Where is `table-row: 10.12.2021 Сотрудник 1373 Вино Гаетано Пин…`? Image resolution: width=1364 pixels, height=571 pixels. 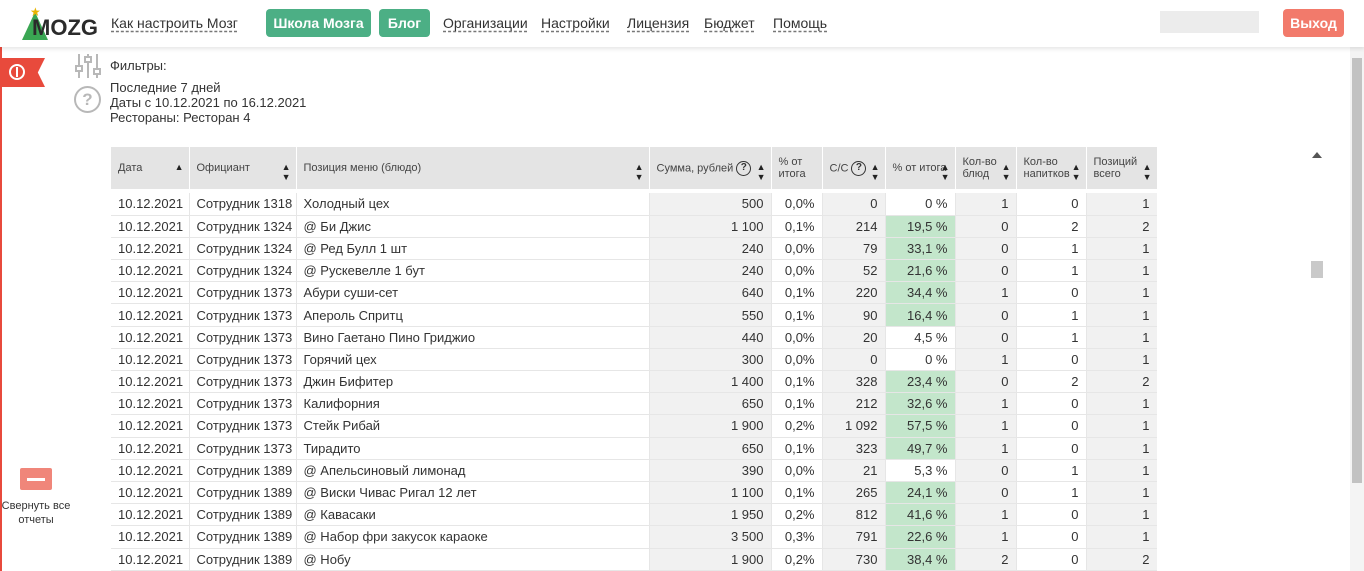
table-row: 10.12.2021 Сотрудник 1373 Вино Гаетано Пин… is located at coordinates (634, 337).